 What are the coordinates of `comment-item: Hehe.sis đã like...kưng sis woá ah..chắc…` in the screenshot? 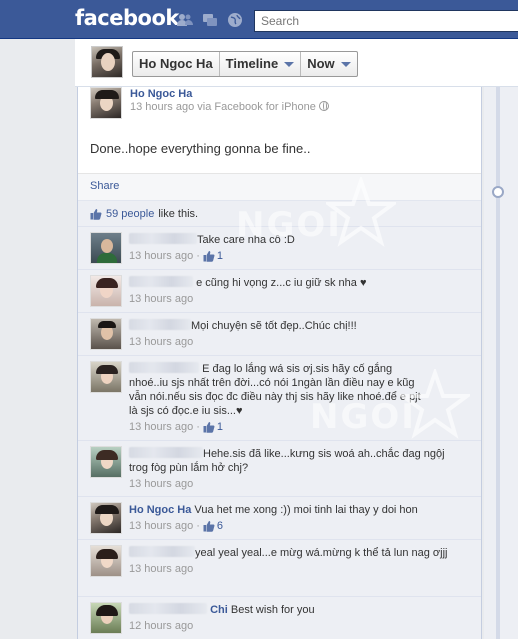 It's located at (279, 468).